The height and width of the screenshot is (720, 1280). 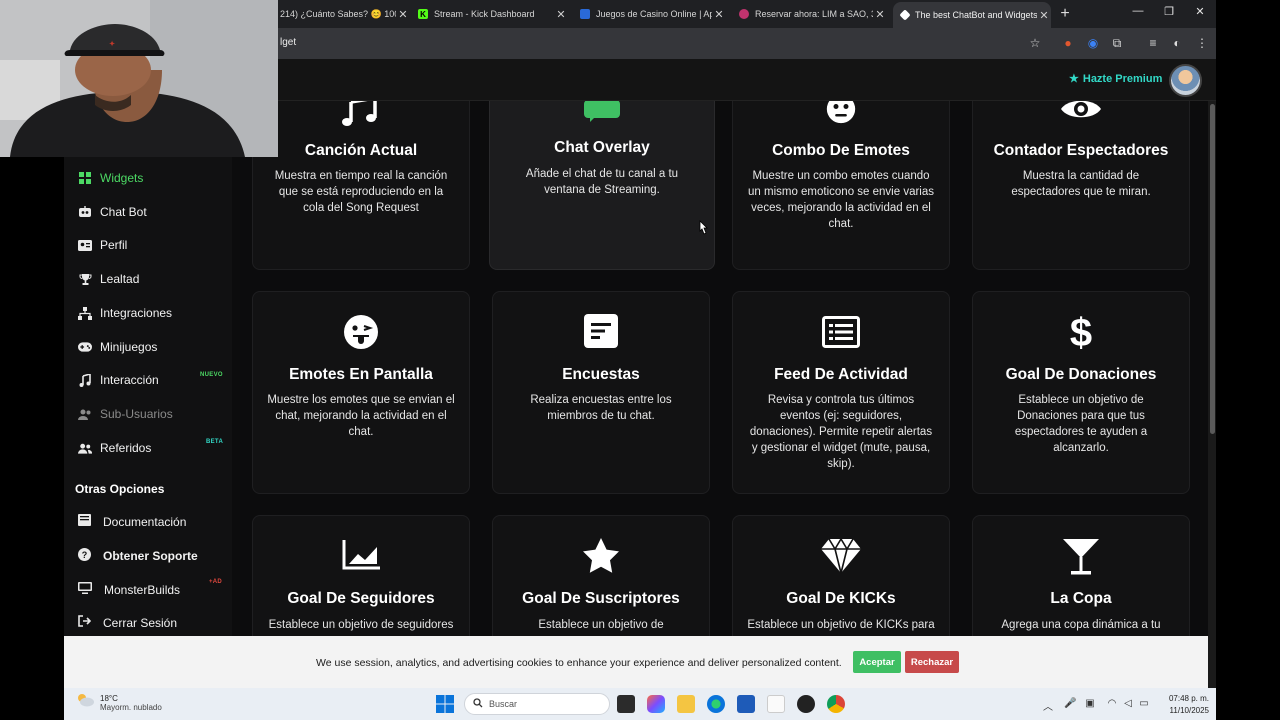 I want to click on sidebar-item-chat-bot: Chat Bot, so click(x=112, y=212).